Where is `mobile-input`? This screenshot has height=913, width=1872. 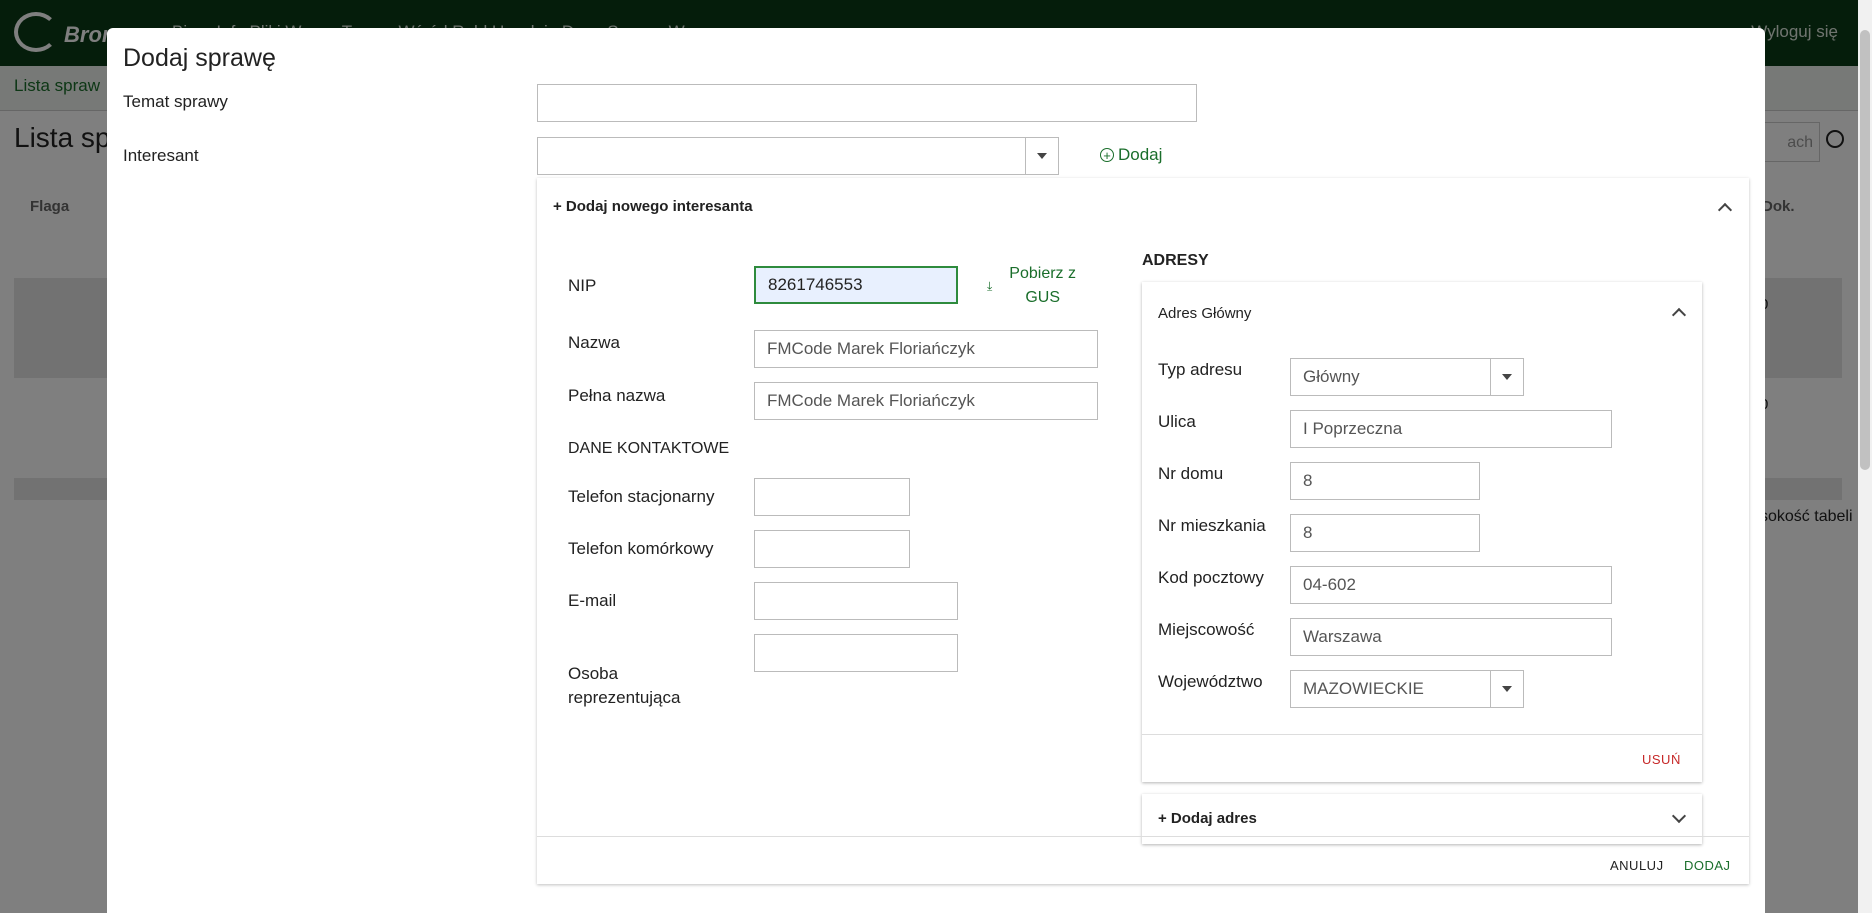 mobile-input is located at coordinates (832, 549).